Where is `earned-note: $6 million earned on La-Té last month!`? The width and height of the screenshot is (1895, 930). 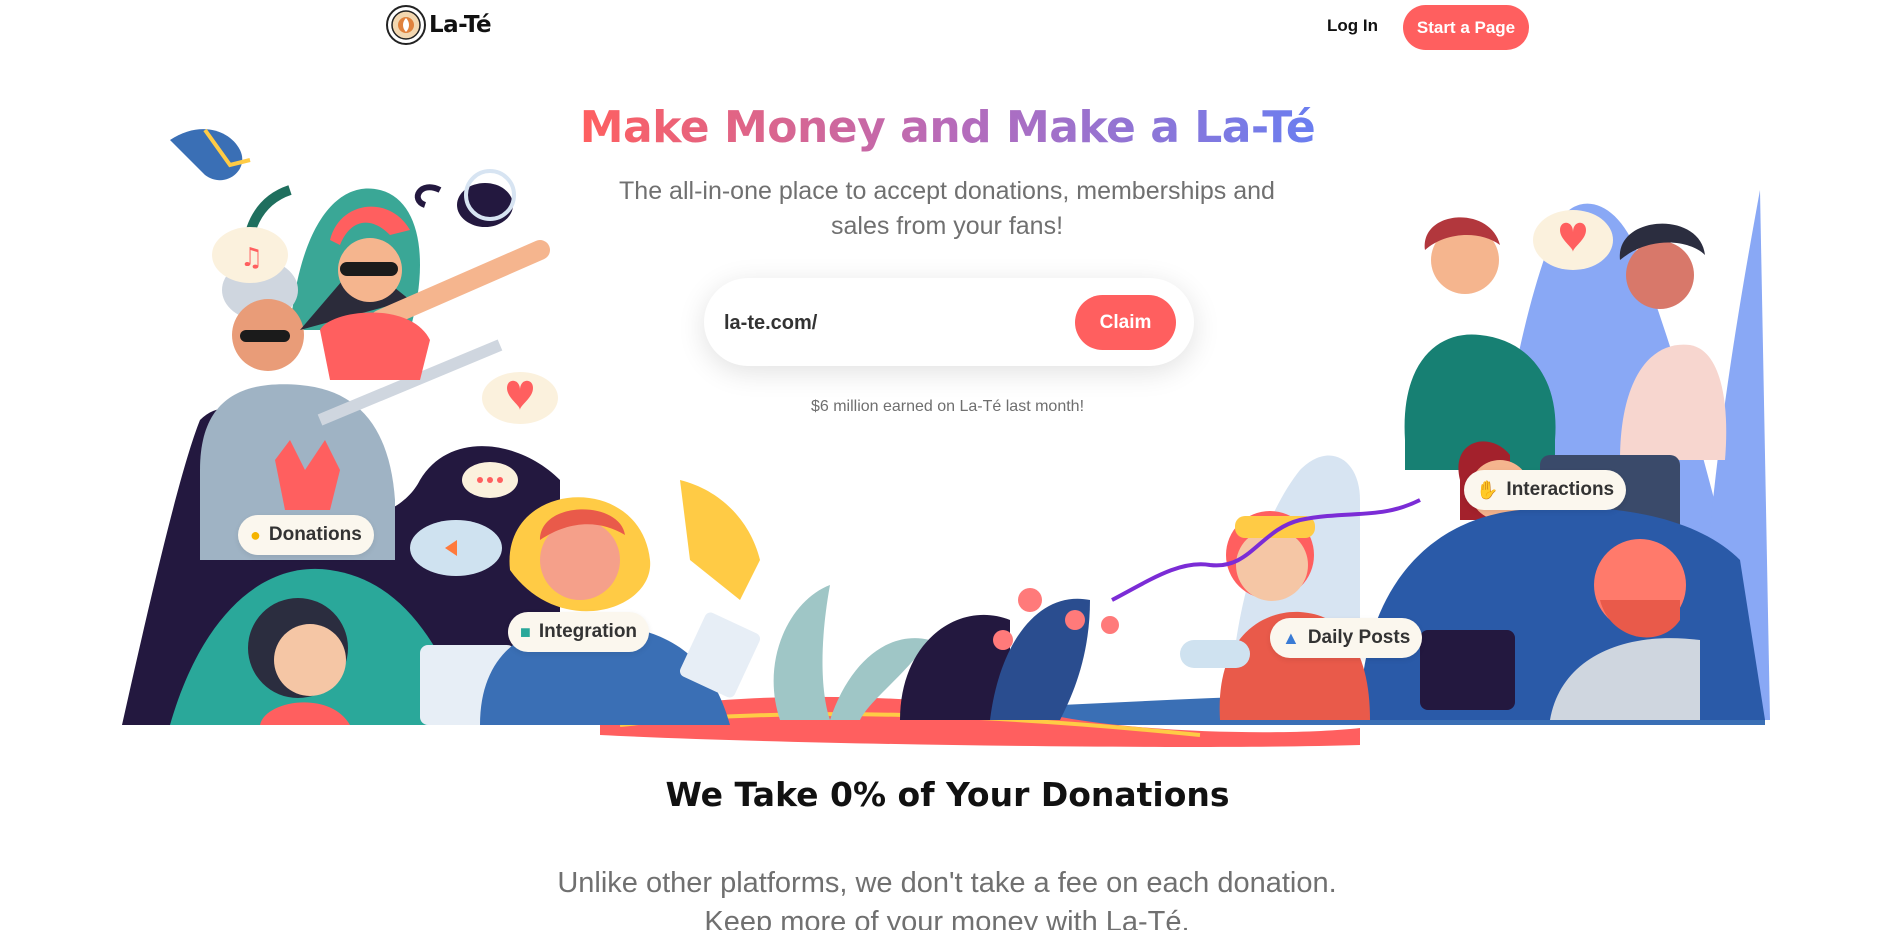
earned-note: $6 million earned on La-Té last month! is located at coordinates (947, 406).